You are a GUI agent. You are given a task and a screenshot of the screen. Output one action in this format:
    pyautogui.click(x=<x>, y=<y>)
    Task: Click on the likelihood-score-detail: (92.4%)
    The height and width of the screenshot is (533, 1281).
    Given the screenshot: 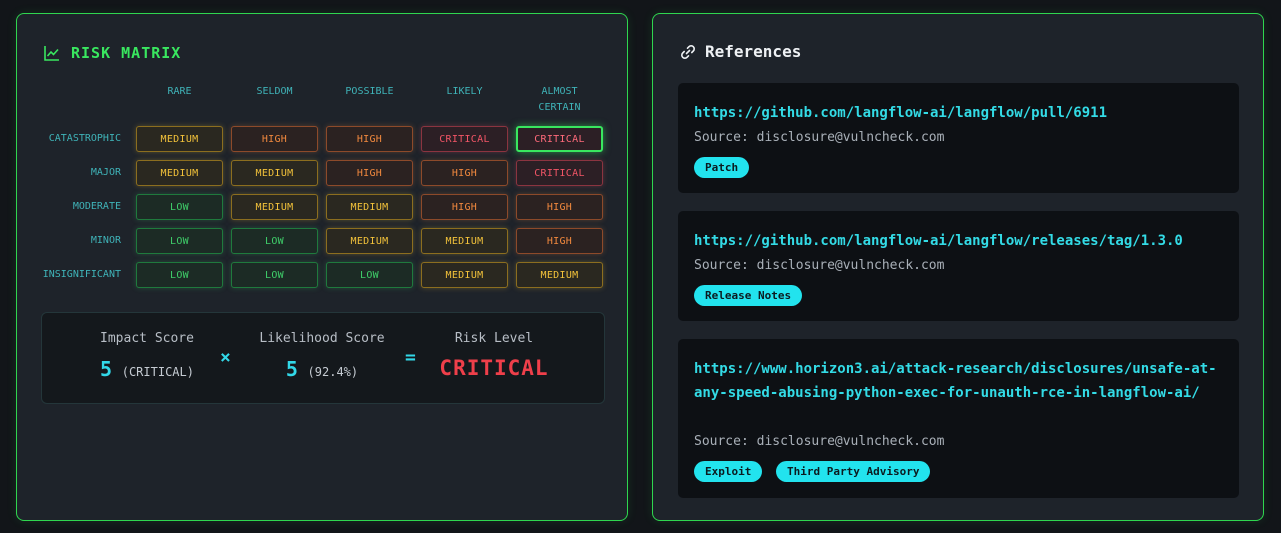 What is the action you would take?
    pyautogui.click(x=333, y=372)
    